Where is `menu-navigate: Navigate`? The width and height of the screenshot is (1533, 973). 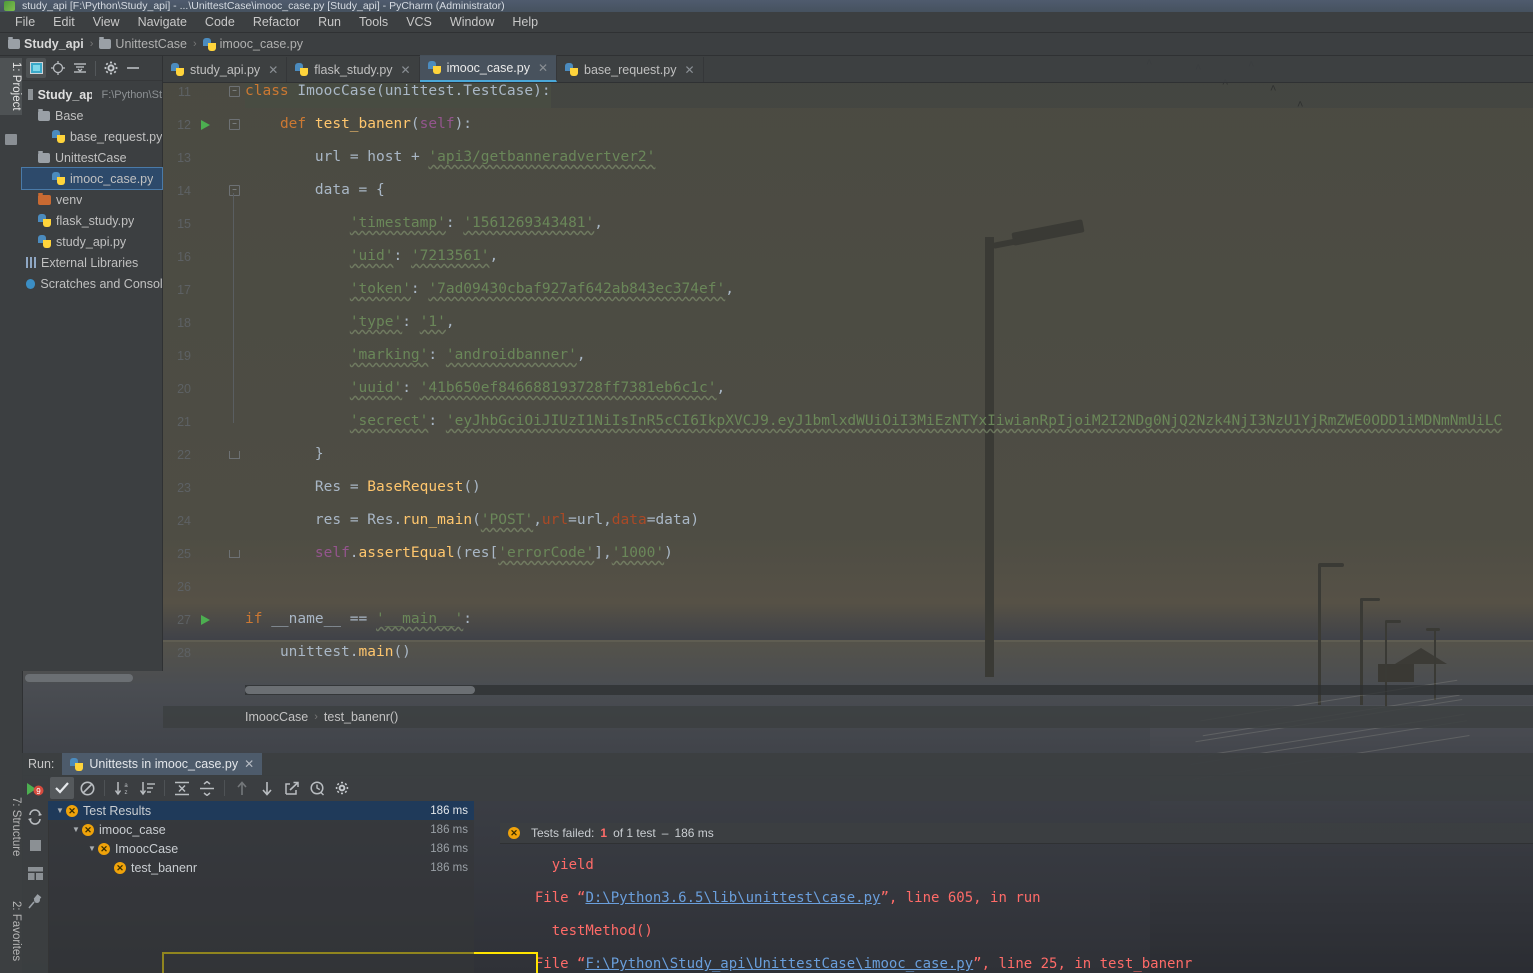 menu-navigate: Navigate is located at coordinates (162, 22).